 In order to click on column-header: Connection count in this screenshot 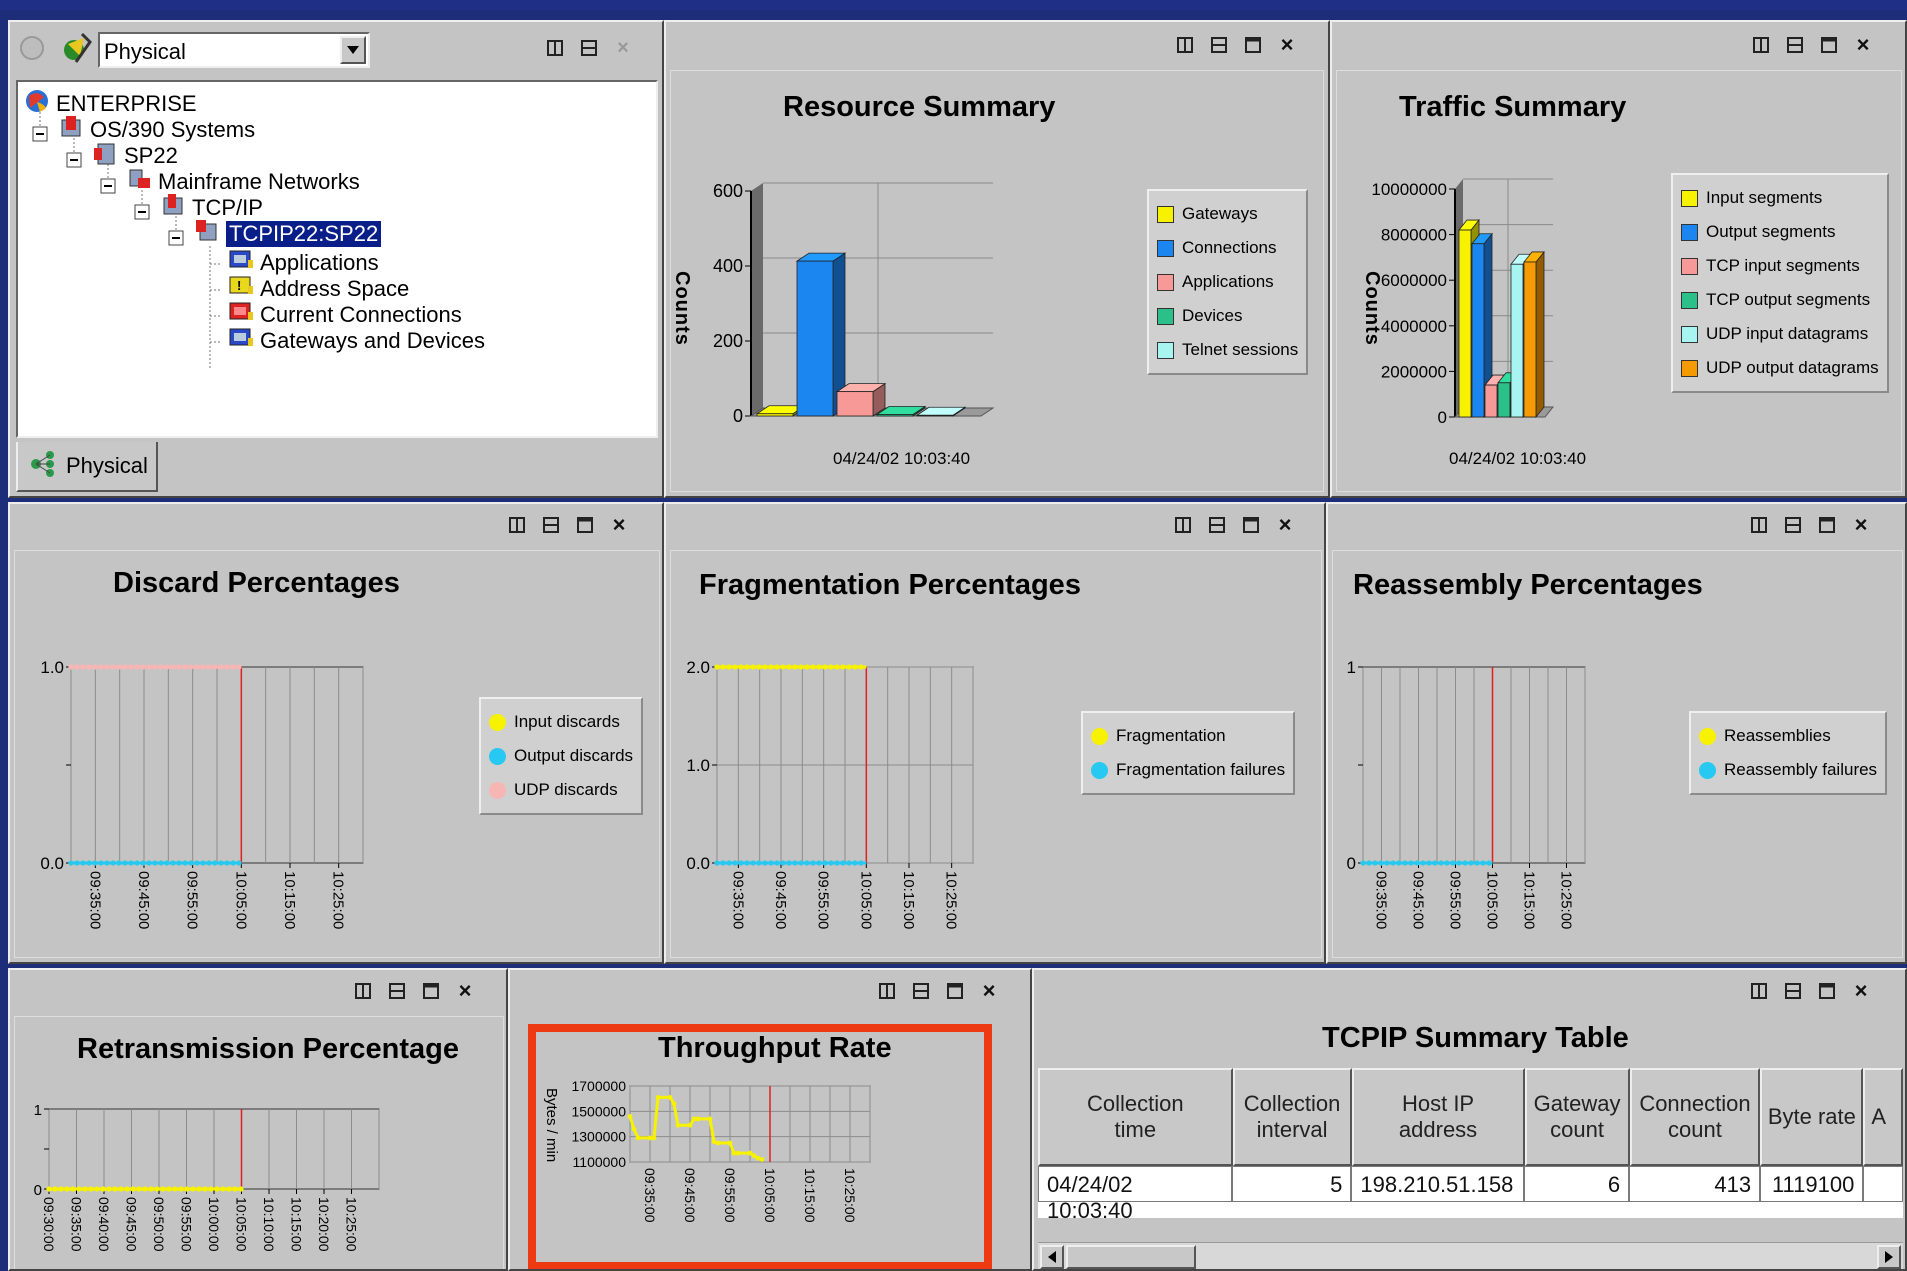, I will do `click(1695, 1117)`.